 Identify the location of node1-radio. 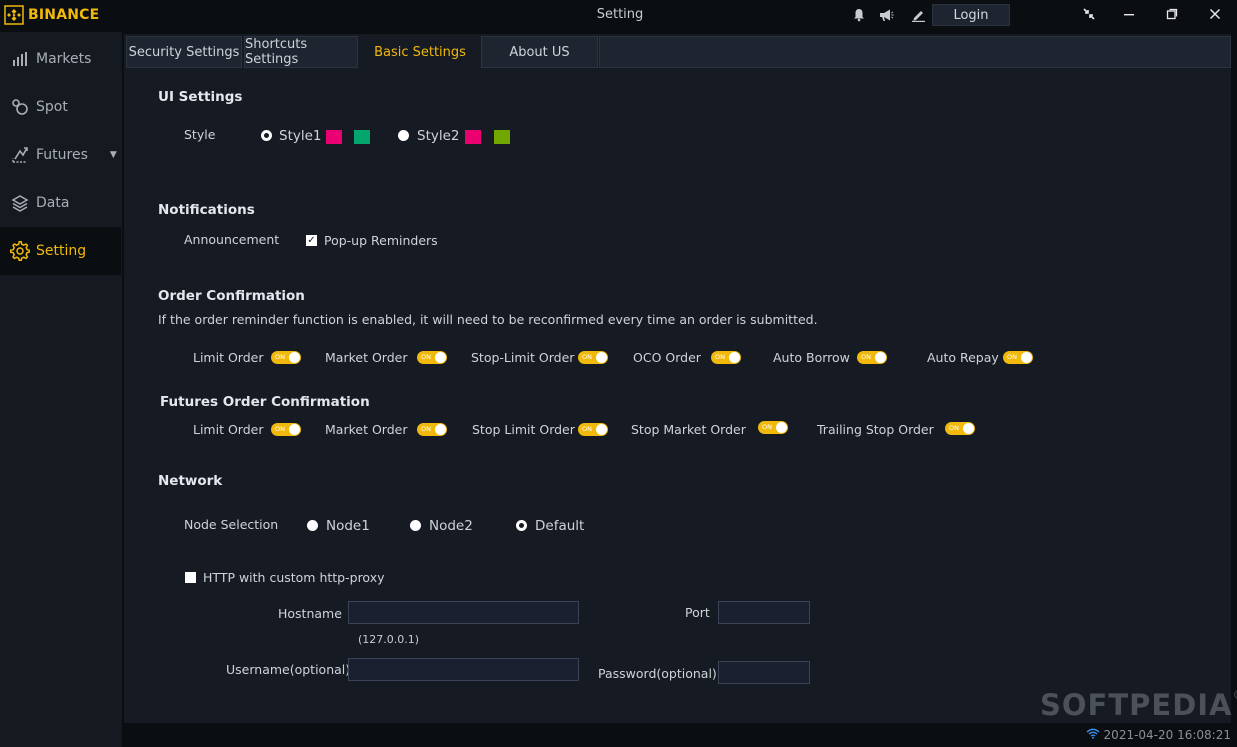
(312, 525).